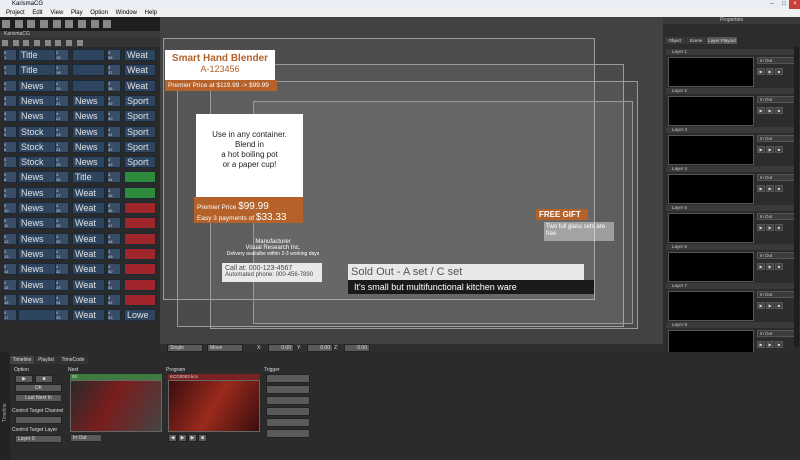 Image resolution: width=800 pixels, height=460 pixels. Describe the element at coordinates (732, 130) in the screenshot. I see `layer-header: Layer 3` at that location.